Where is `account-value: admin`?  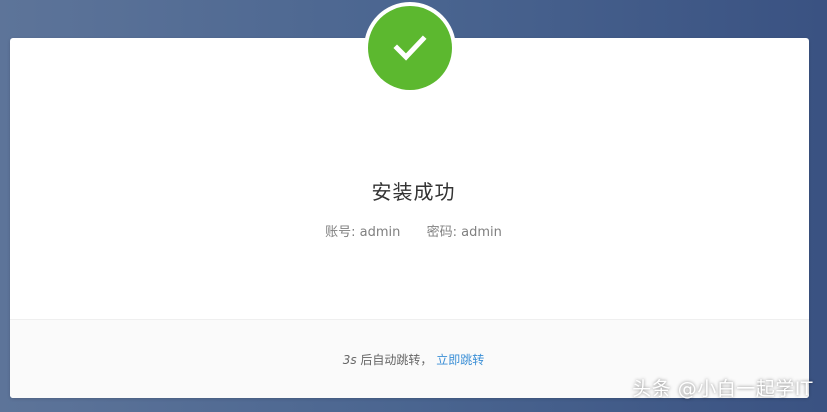 account-value: admin is located at coordinates (380, 232).